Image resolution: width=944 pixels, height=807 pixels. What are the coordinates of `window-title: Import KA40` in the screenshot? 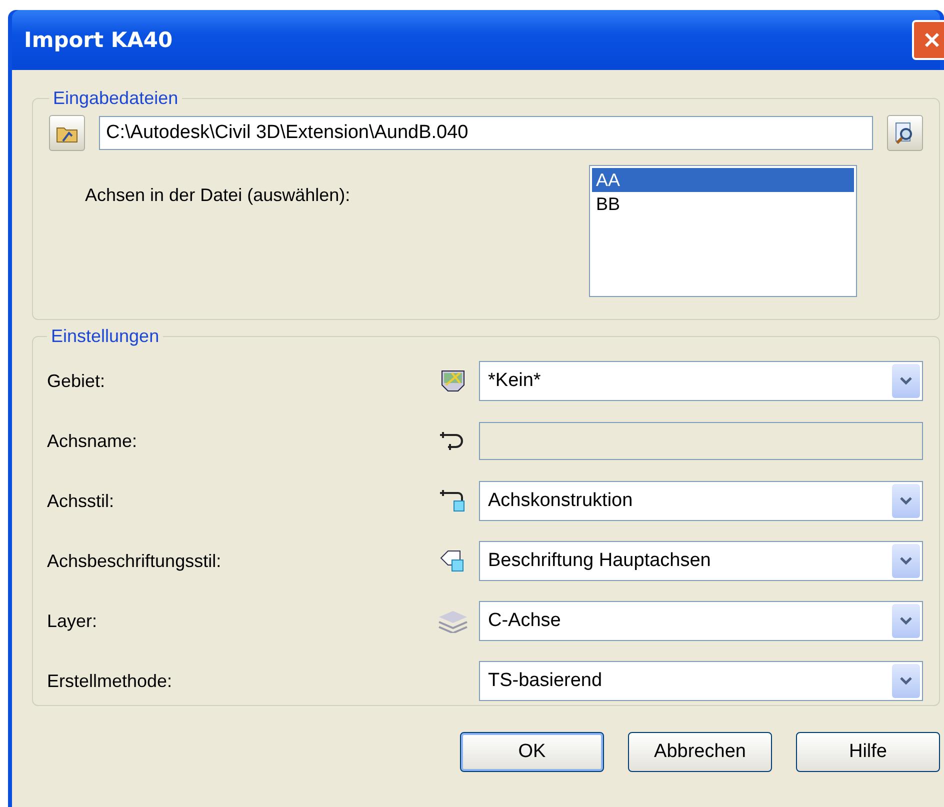 It's located at (98, 40).